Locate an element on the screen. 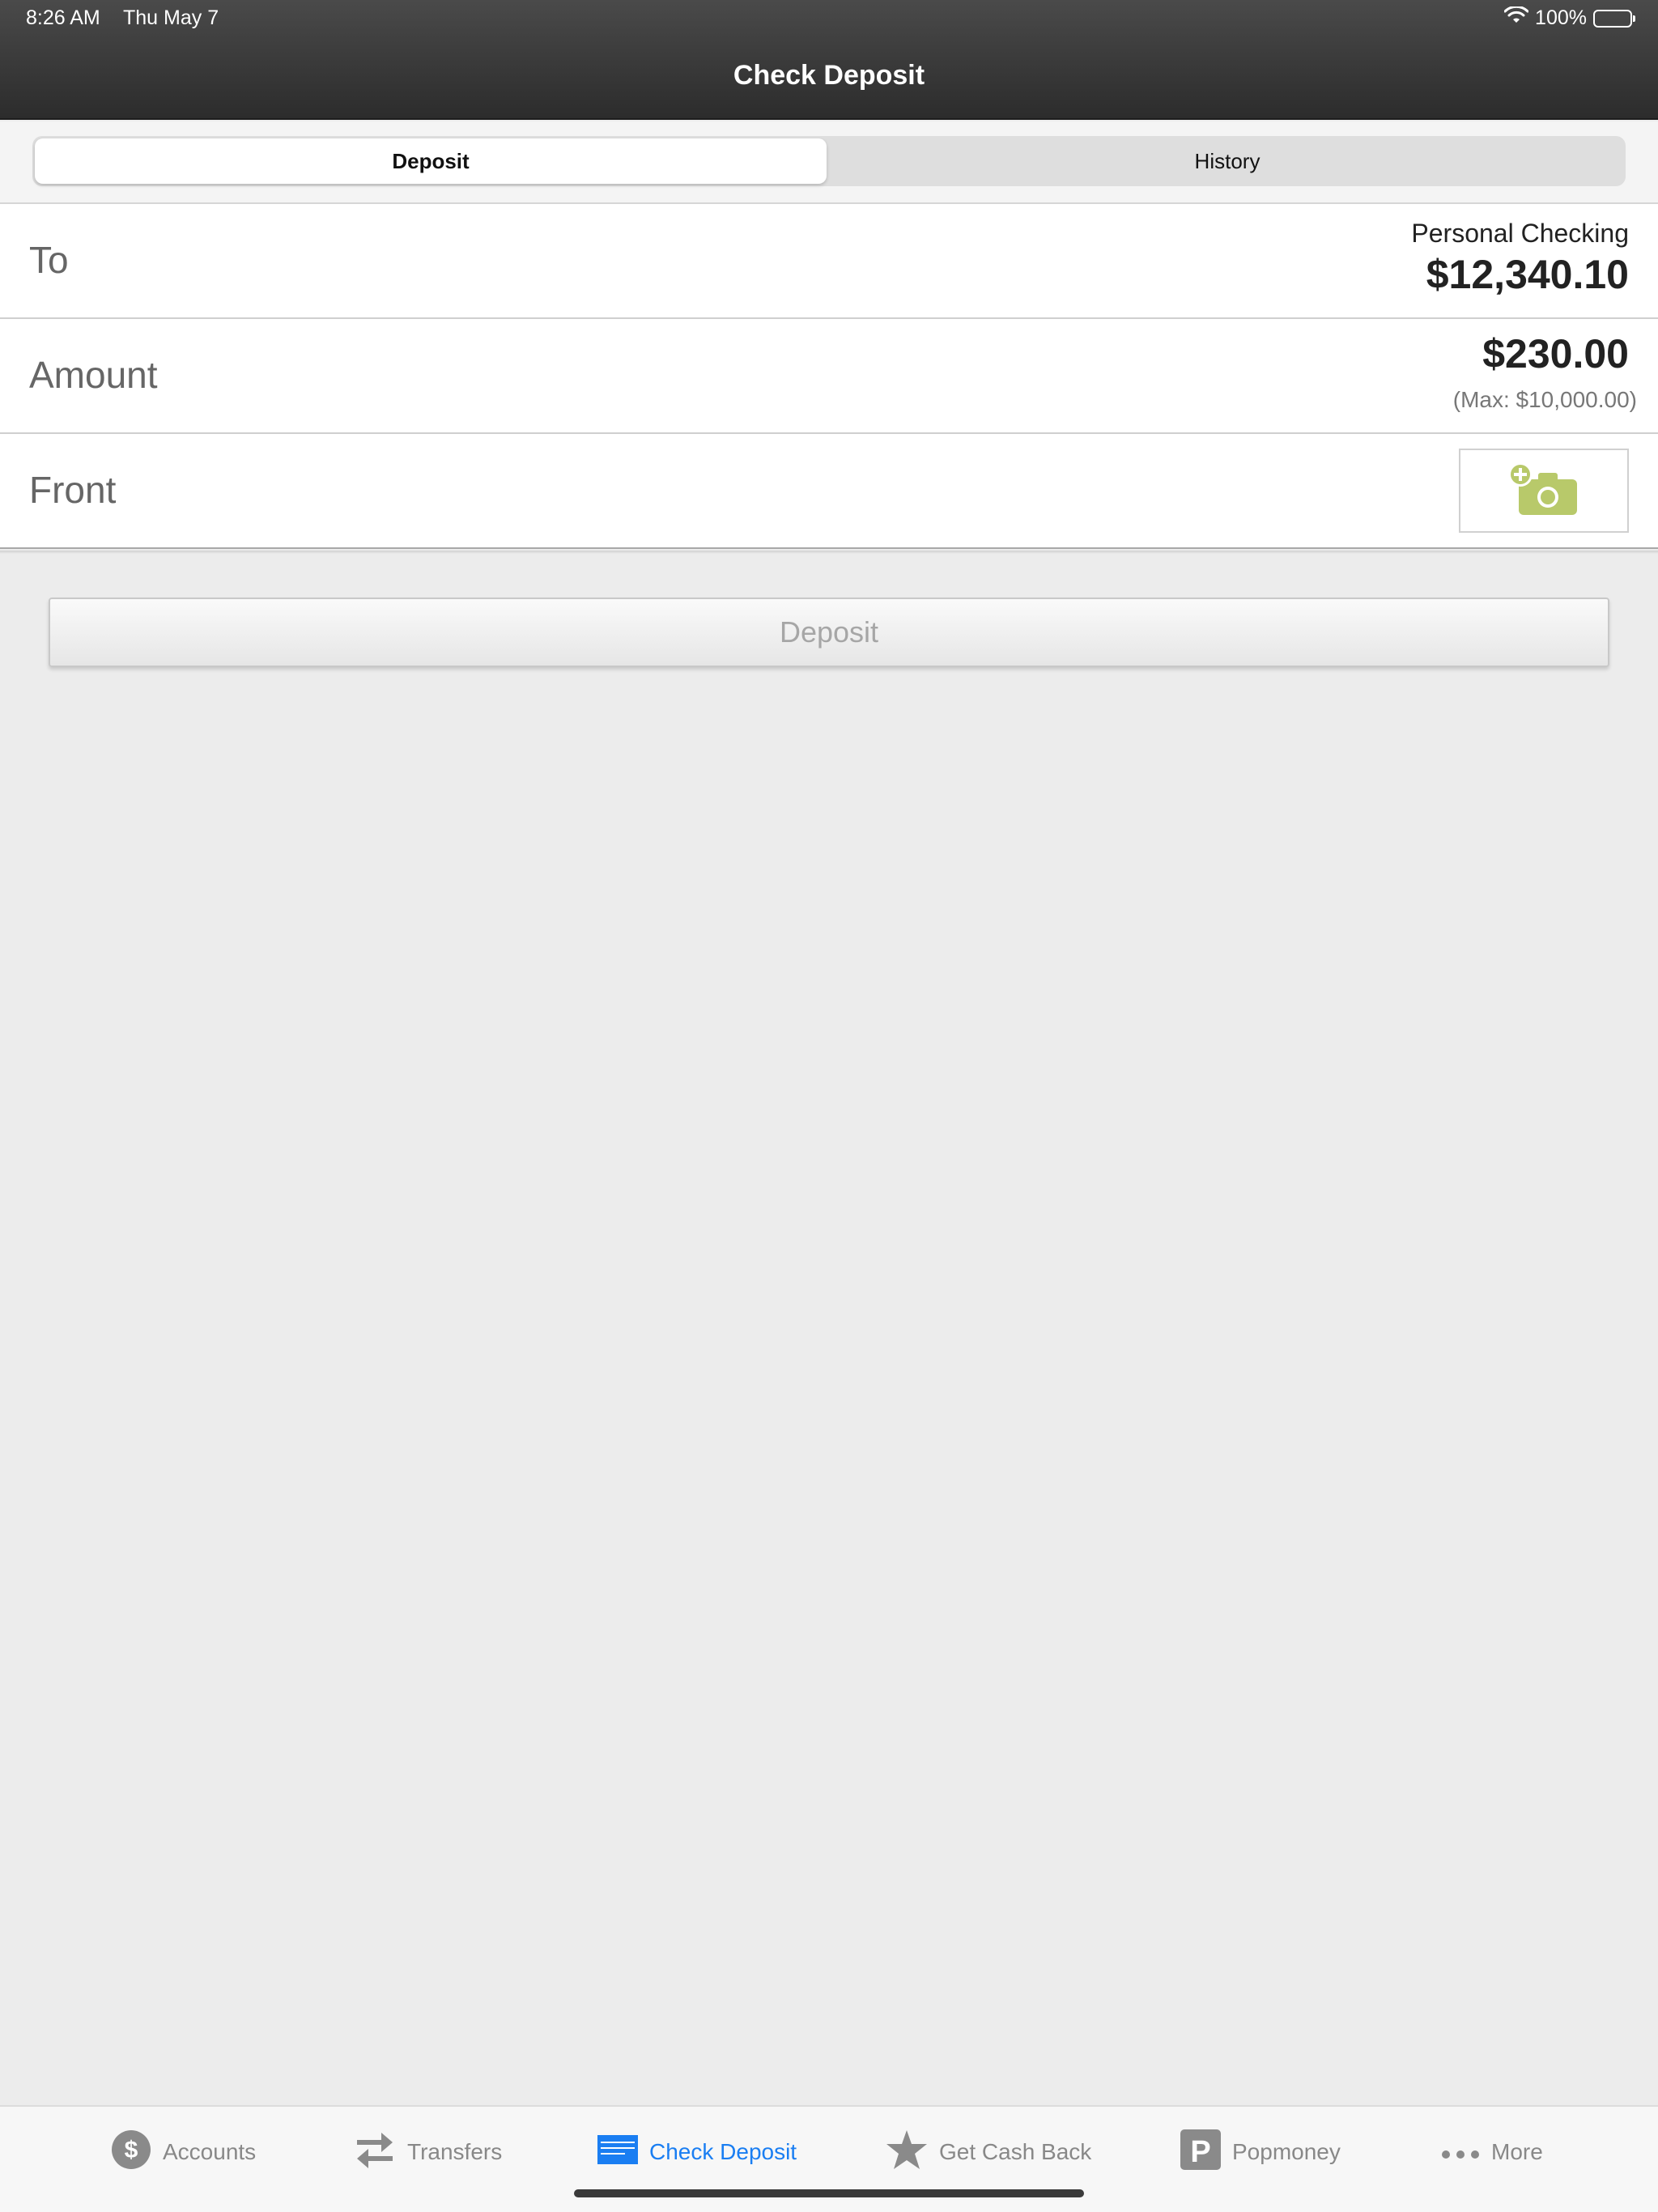 The height and width of the screenshot is (2212, 1658). svg-text: P is located at coordinates (1200, 2152).